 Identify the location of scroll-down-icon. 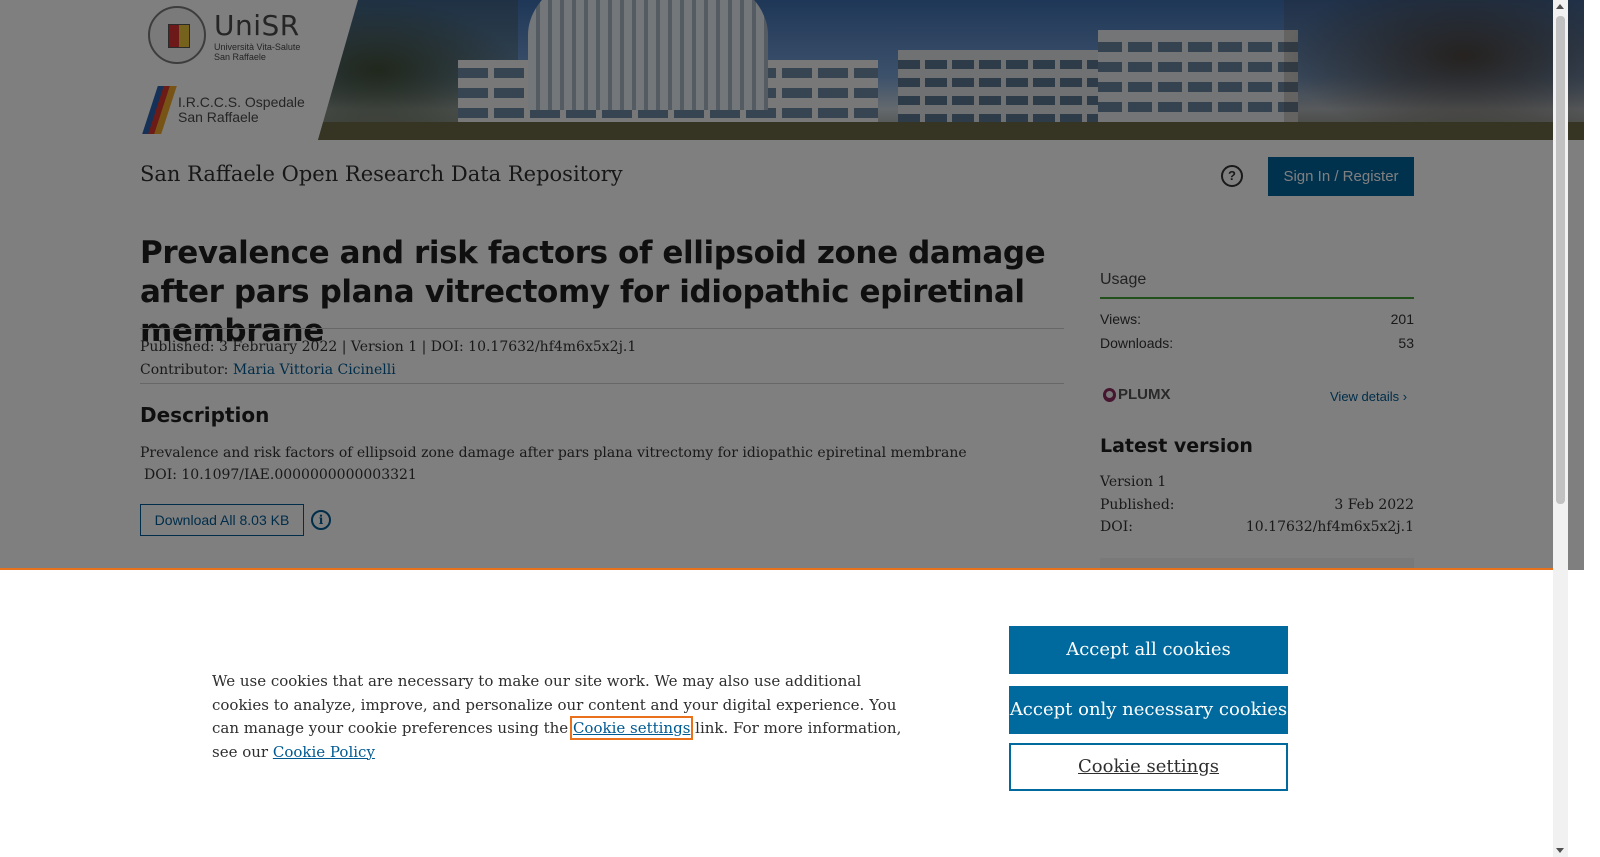
(1560, 850).